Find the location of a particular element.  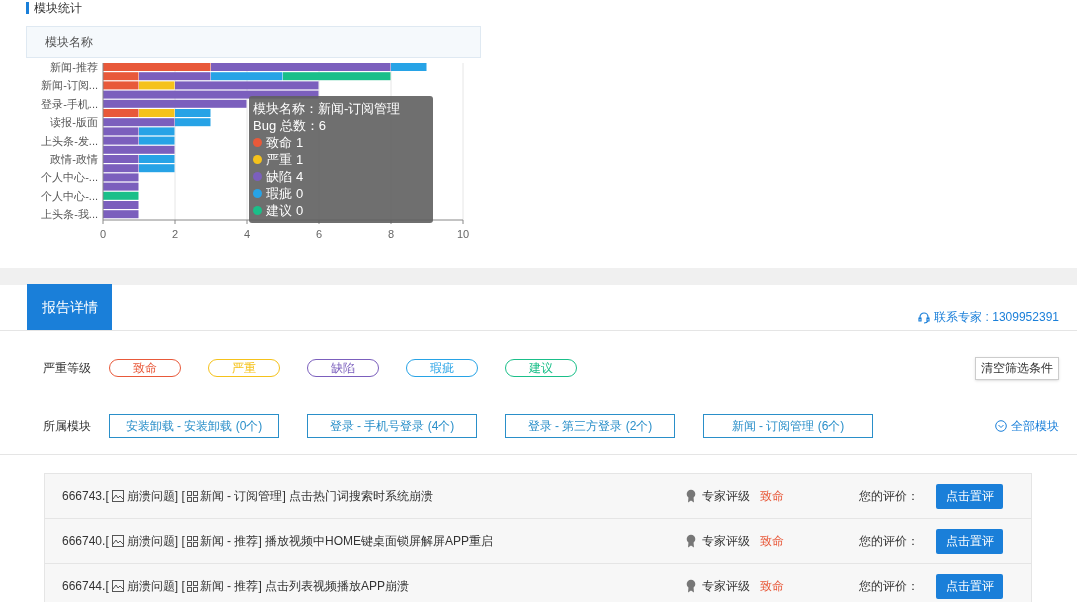

tick-label: 8 is located at coordinates (391, 234).